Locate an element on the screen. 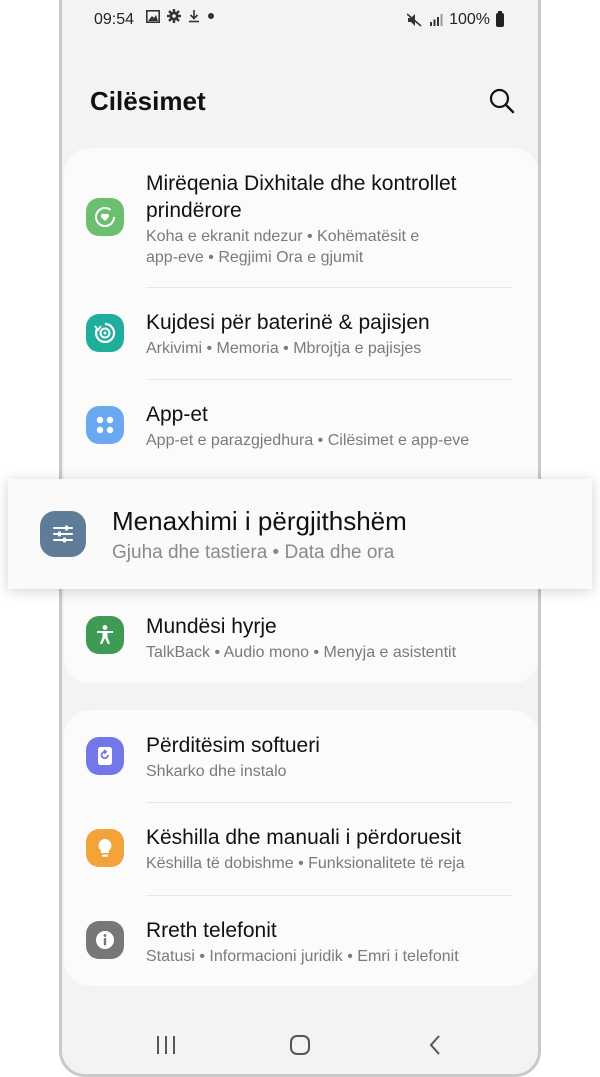 This screenshot has width=600, height=1077. item-title: Këshilla dhe manuali i përdoruesit is located at coordinates (304, 837).